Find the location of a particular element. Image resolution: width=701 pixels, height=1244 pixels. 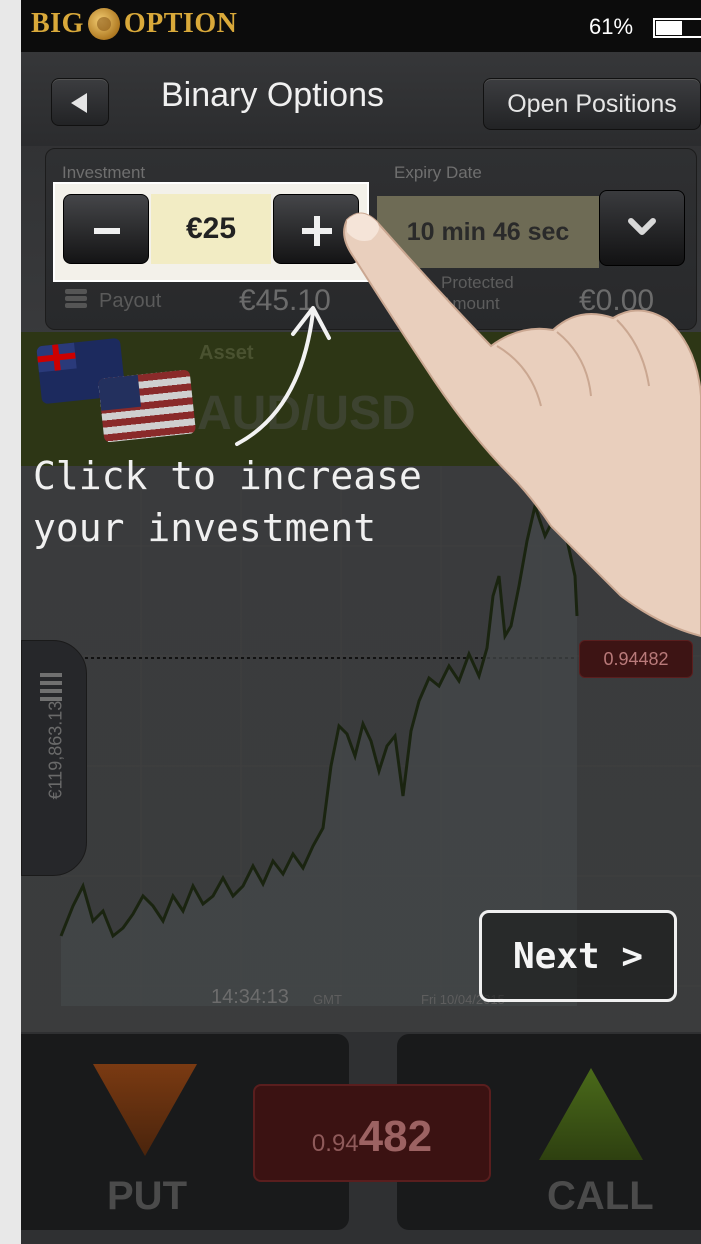

chart-time: 14:34:13 is located at coordinates (250, 997).